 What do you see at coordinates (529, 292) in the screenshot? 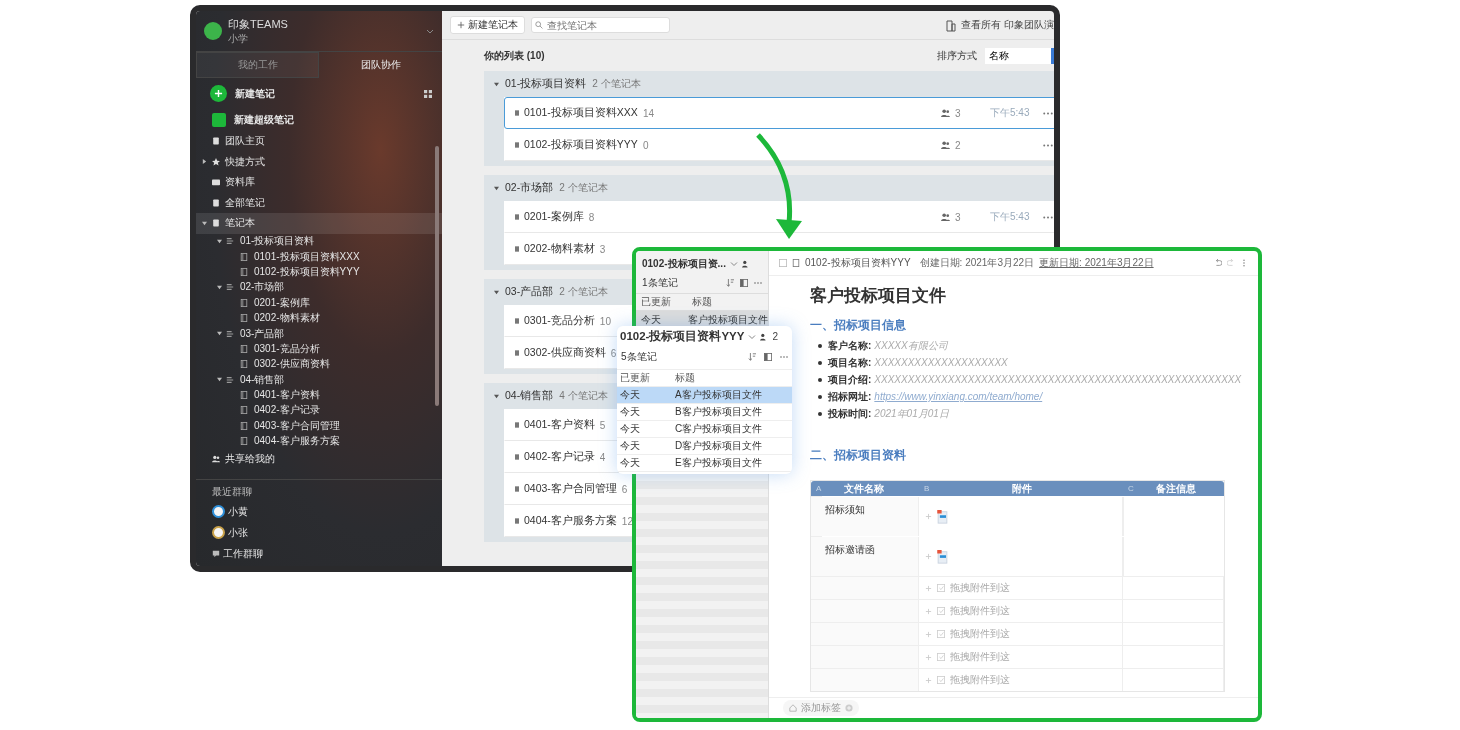
I see `stack-name: 03-产品部` at bounding box center [529, 292].